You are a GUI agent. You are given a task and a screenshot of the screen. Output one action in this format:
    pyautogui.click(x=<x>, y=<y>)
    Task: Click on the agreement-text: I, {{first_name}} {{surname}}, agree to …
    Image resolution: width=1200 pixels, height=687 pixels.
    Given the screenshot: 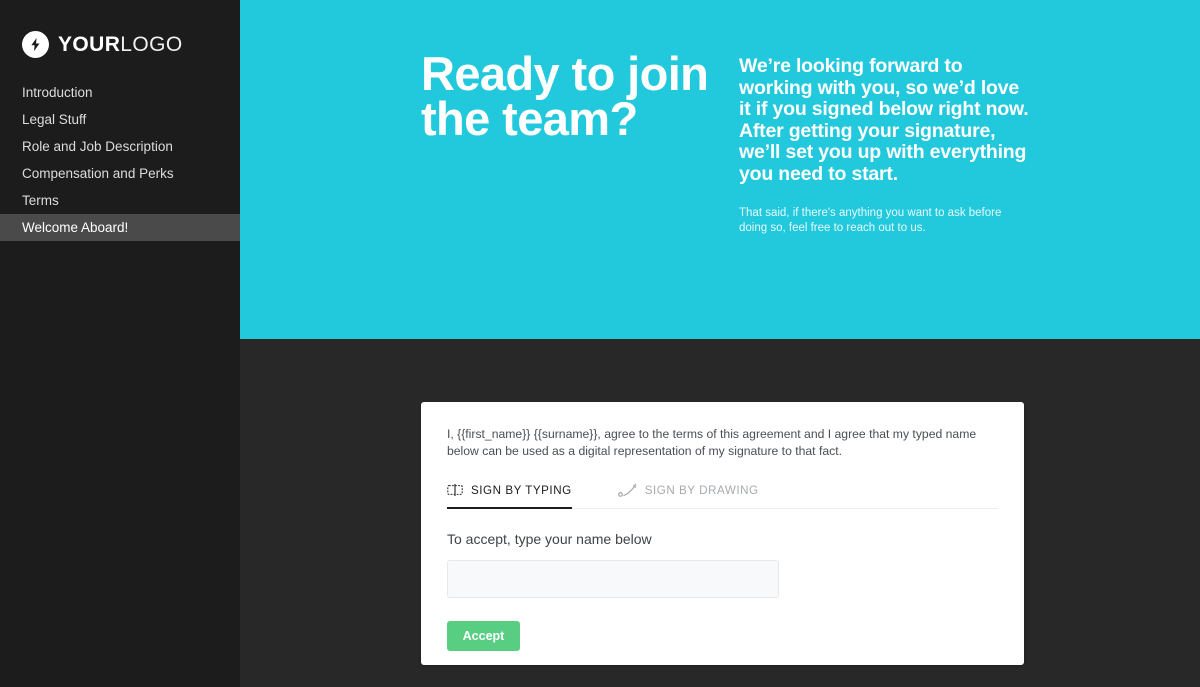 What is the action you would take?
    pyautogui.click(x=712, y=442)
    